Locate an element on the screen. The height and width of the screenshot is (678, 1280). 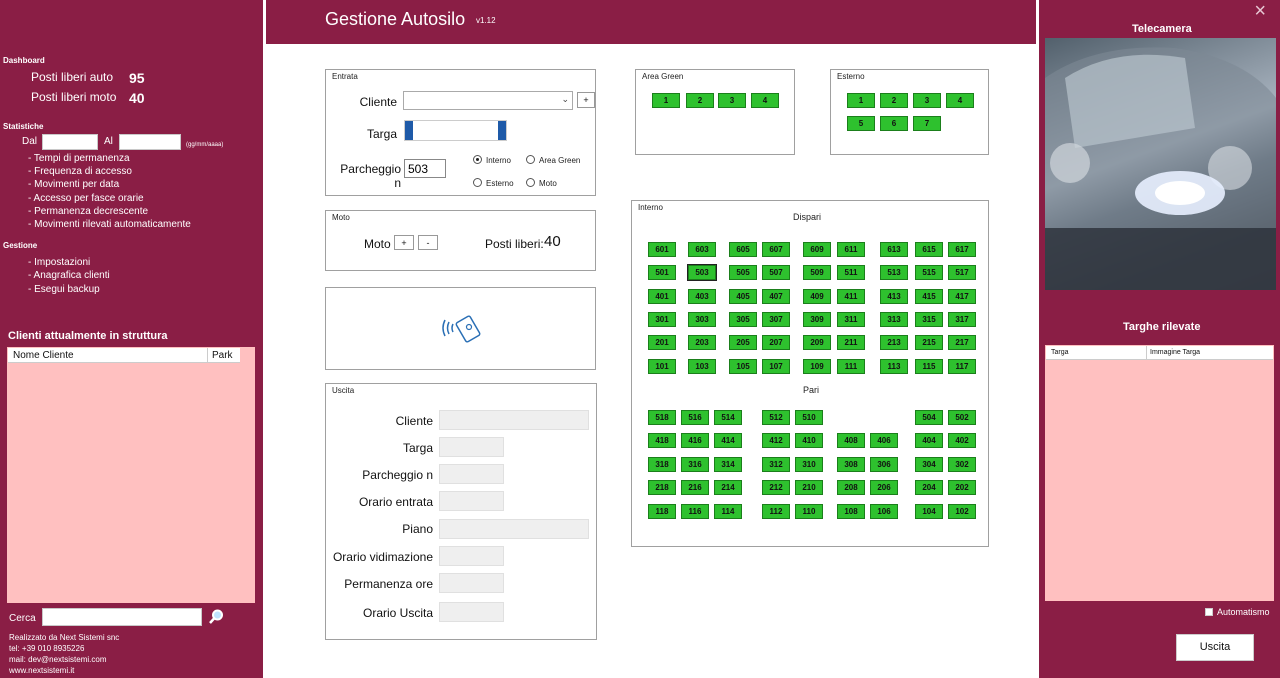
parking-spot: 309 is located at coordinates (817, 319).